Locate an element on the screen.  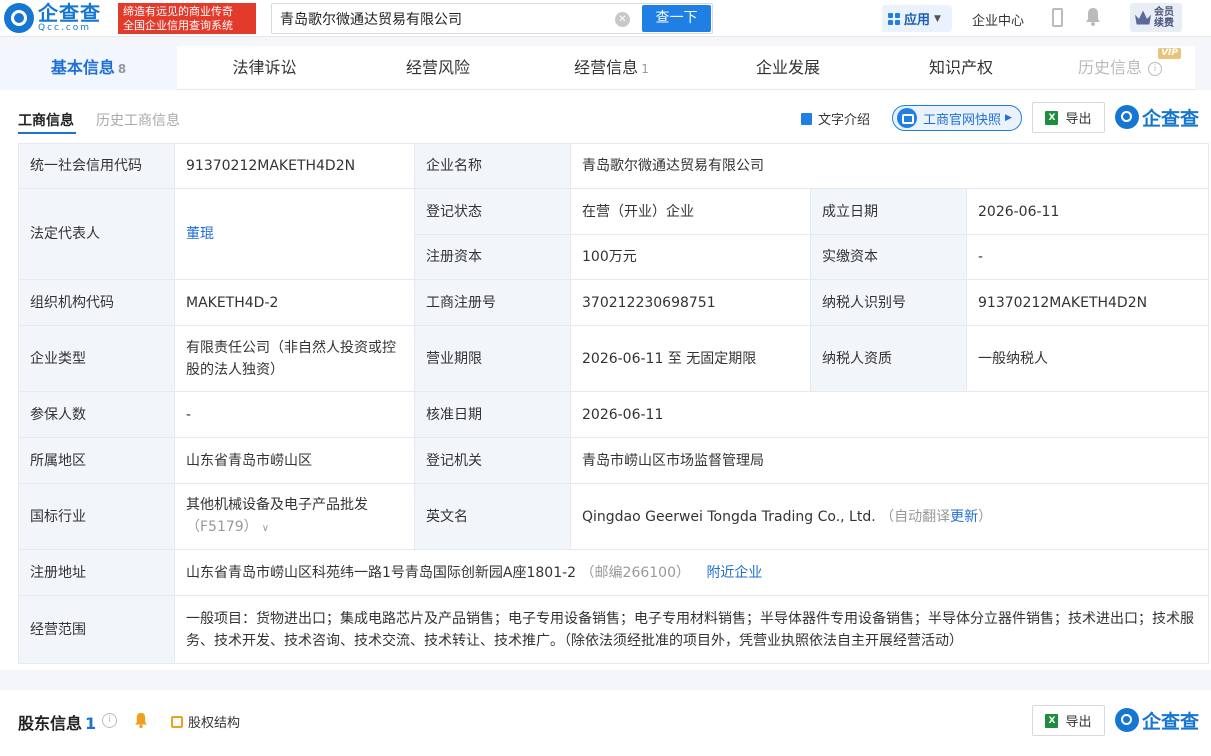
chevron-down-icon: ∨ is located at coordinates (265, 528).